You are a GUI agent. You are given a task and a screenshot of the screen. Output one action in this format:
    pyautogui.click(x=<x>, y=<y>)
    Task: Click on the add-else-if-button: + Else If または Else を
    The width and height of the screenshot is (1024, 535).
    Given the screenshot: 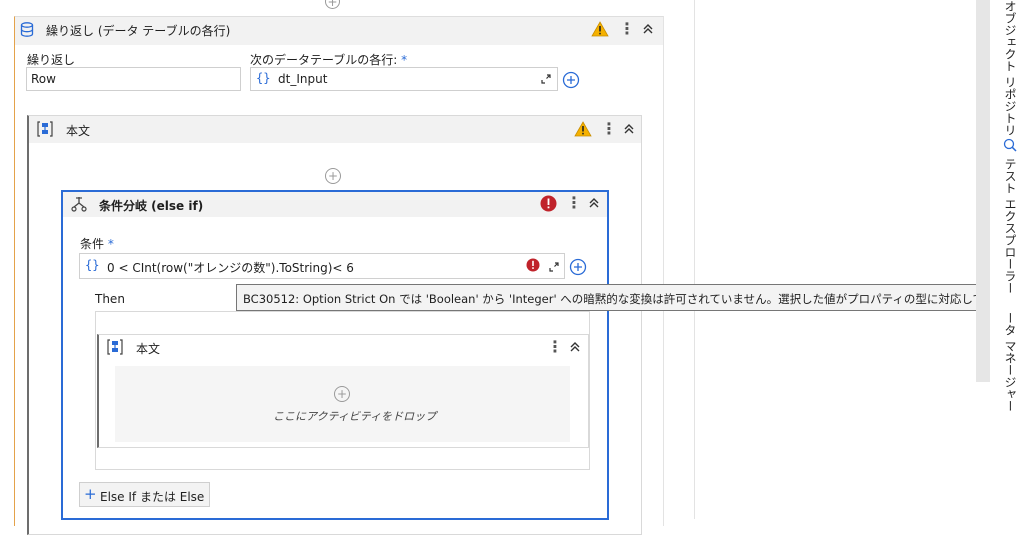 What is the action you would take?
    pyautogui.click(x=144, y=494)
    